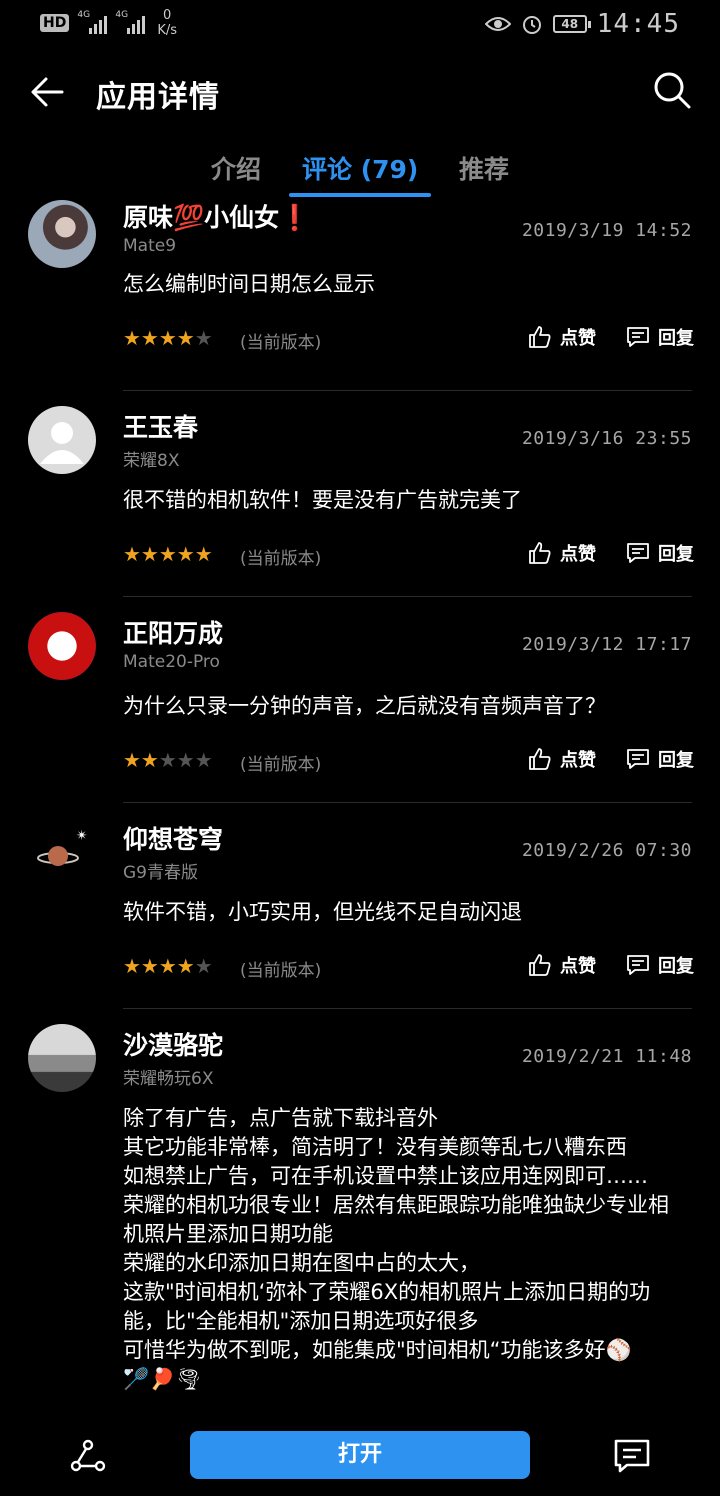 This screenshot has width=720, height=1496. Describe the element at coordinates (606, 850) in the screenshot. I see `review-date: 2019/2/26 07:30` at that location.